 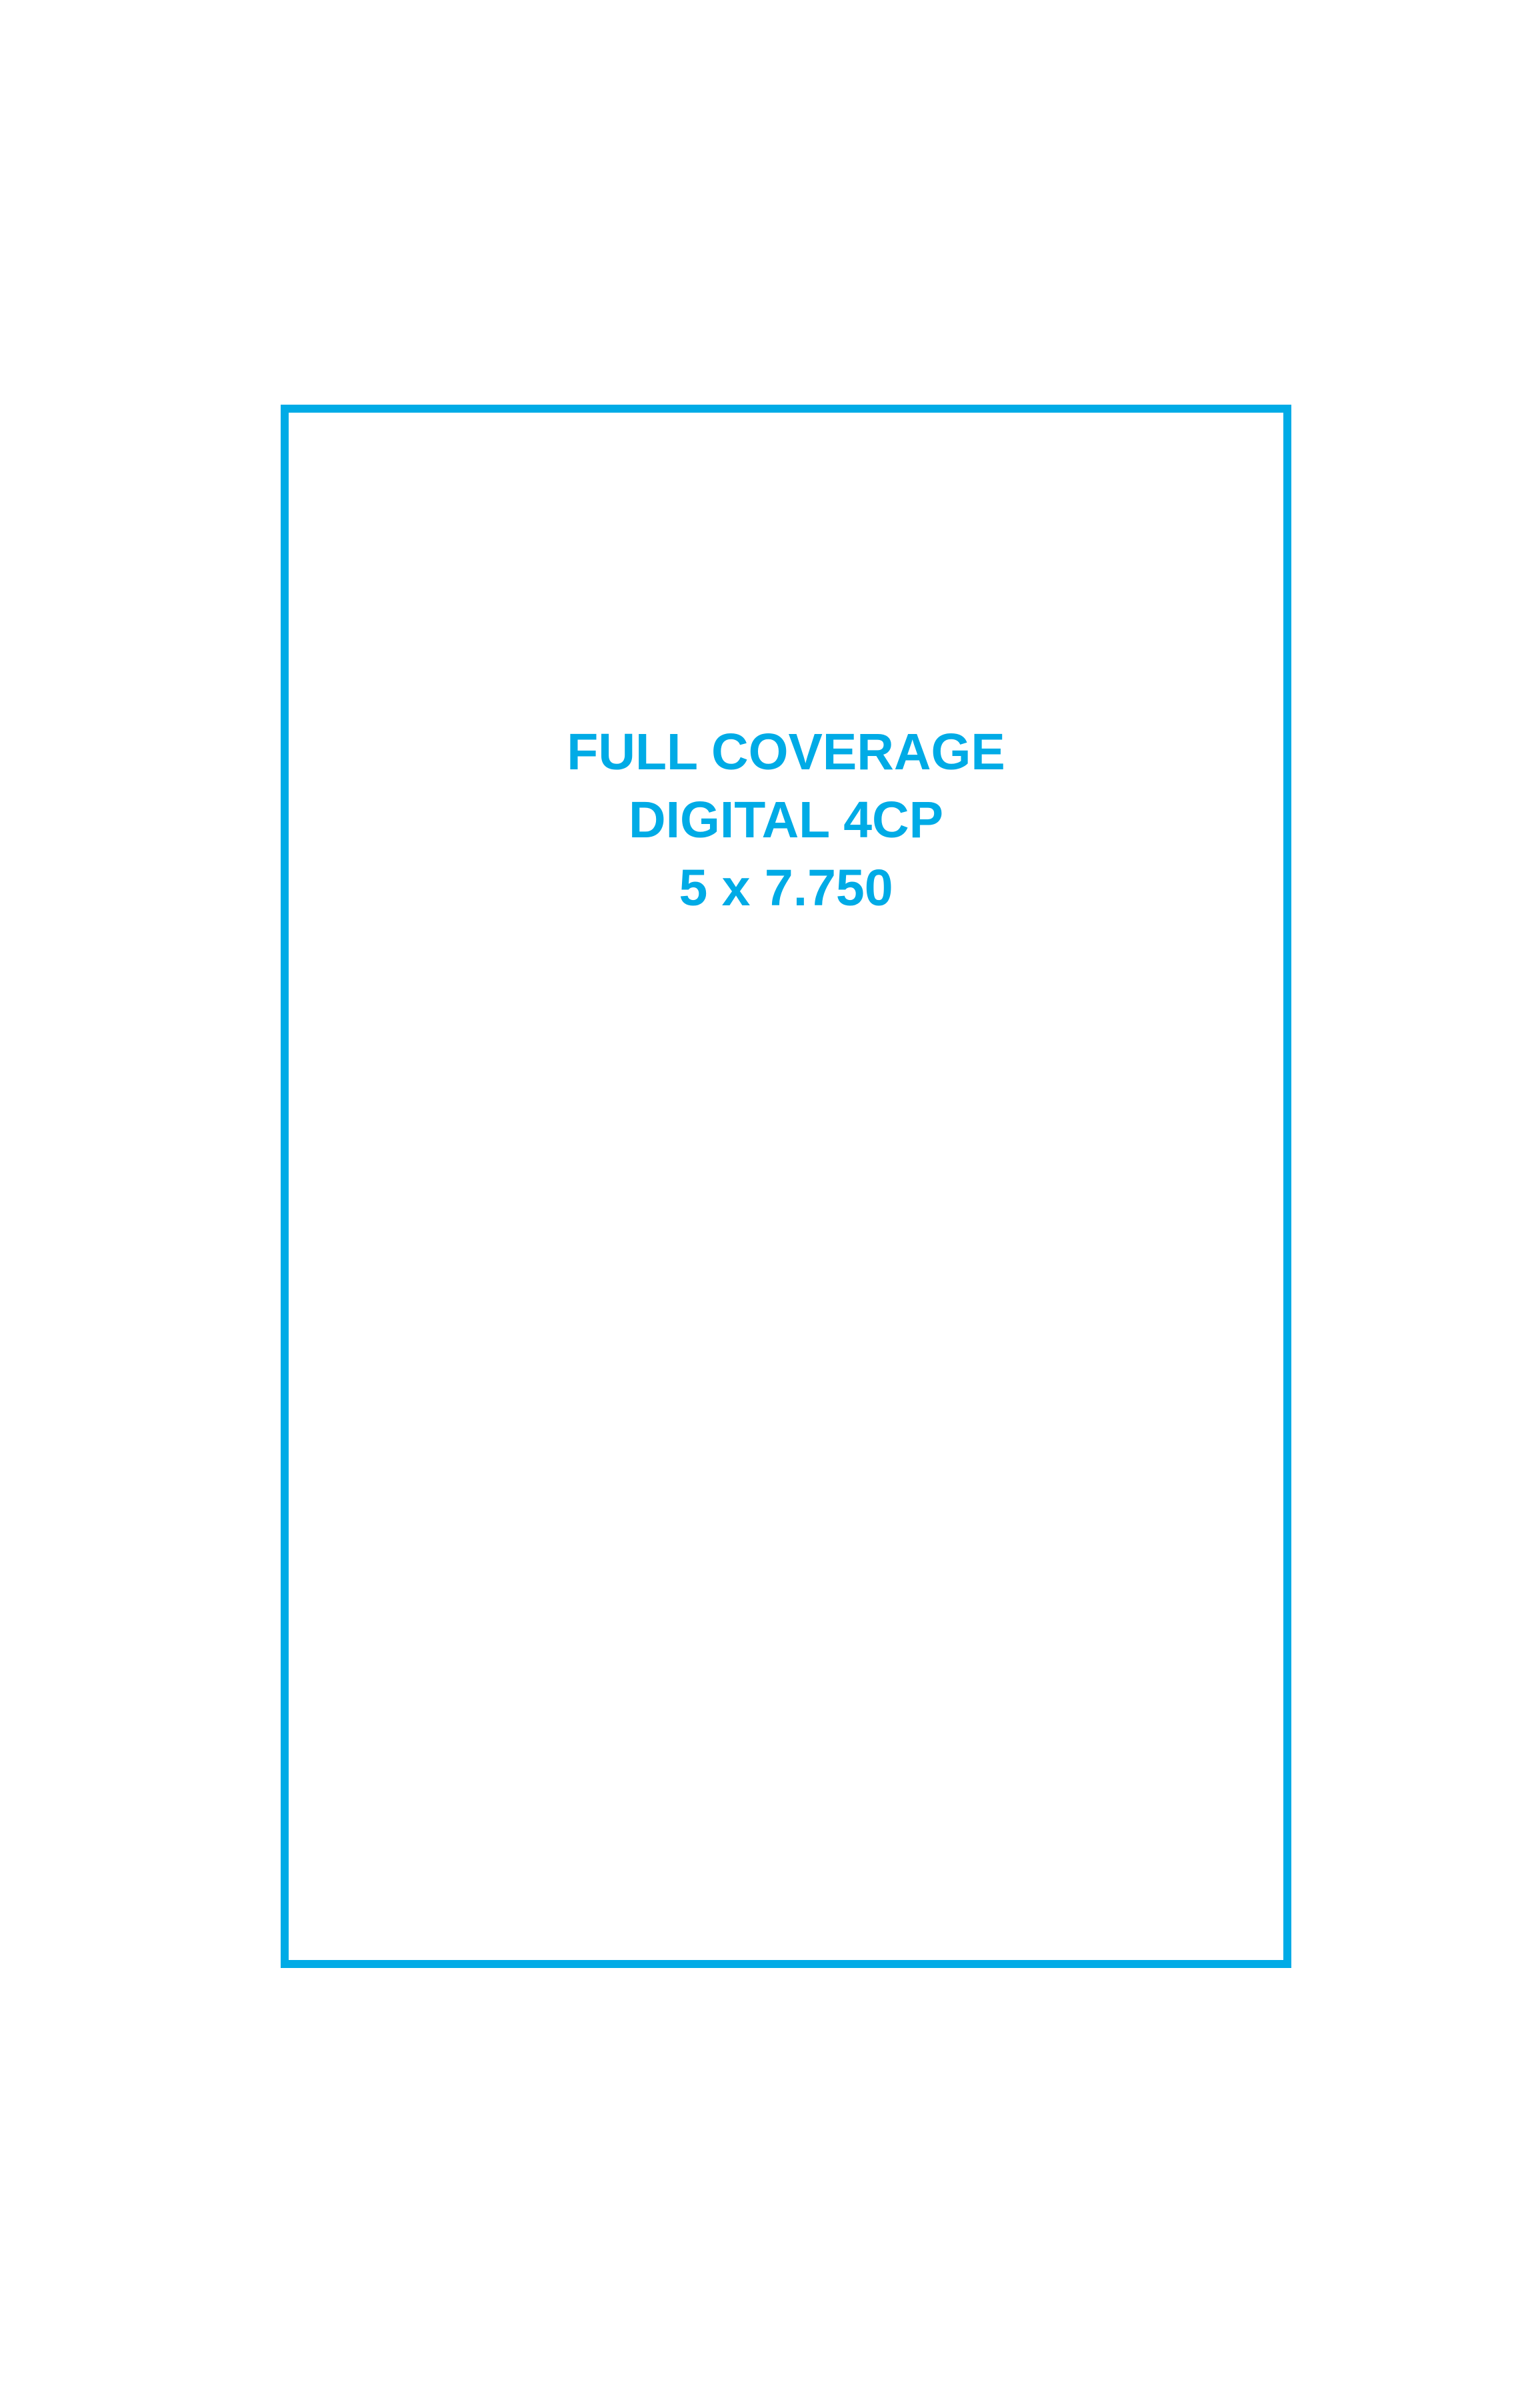 I want to click on coverage-label: FULL COVERAGE, so click(x=786, y=752).